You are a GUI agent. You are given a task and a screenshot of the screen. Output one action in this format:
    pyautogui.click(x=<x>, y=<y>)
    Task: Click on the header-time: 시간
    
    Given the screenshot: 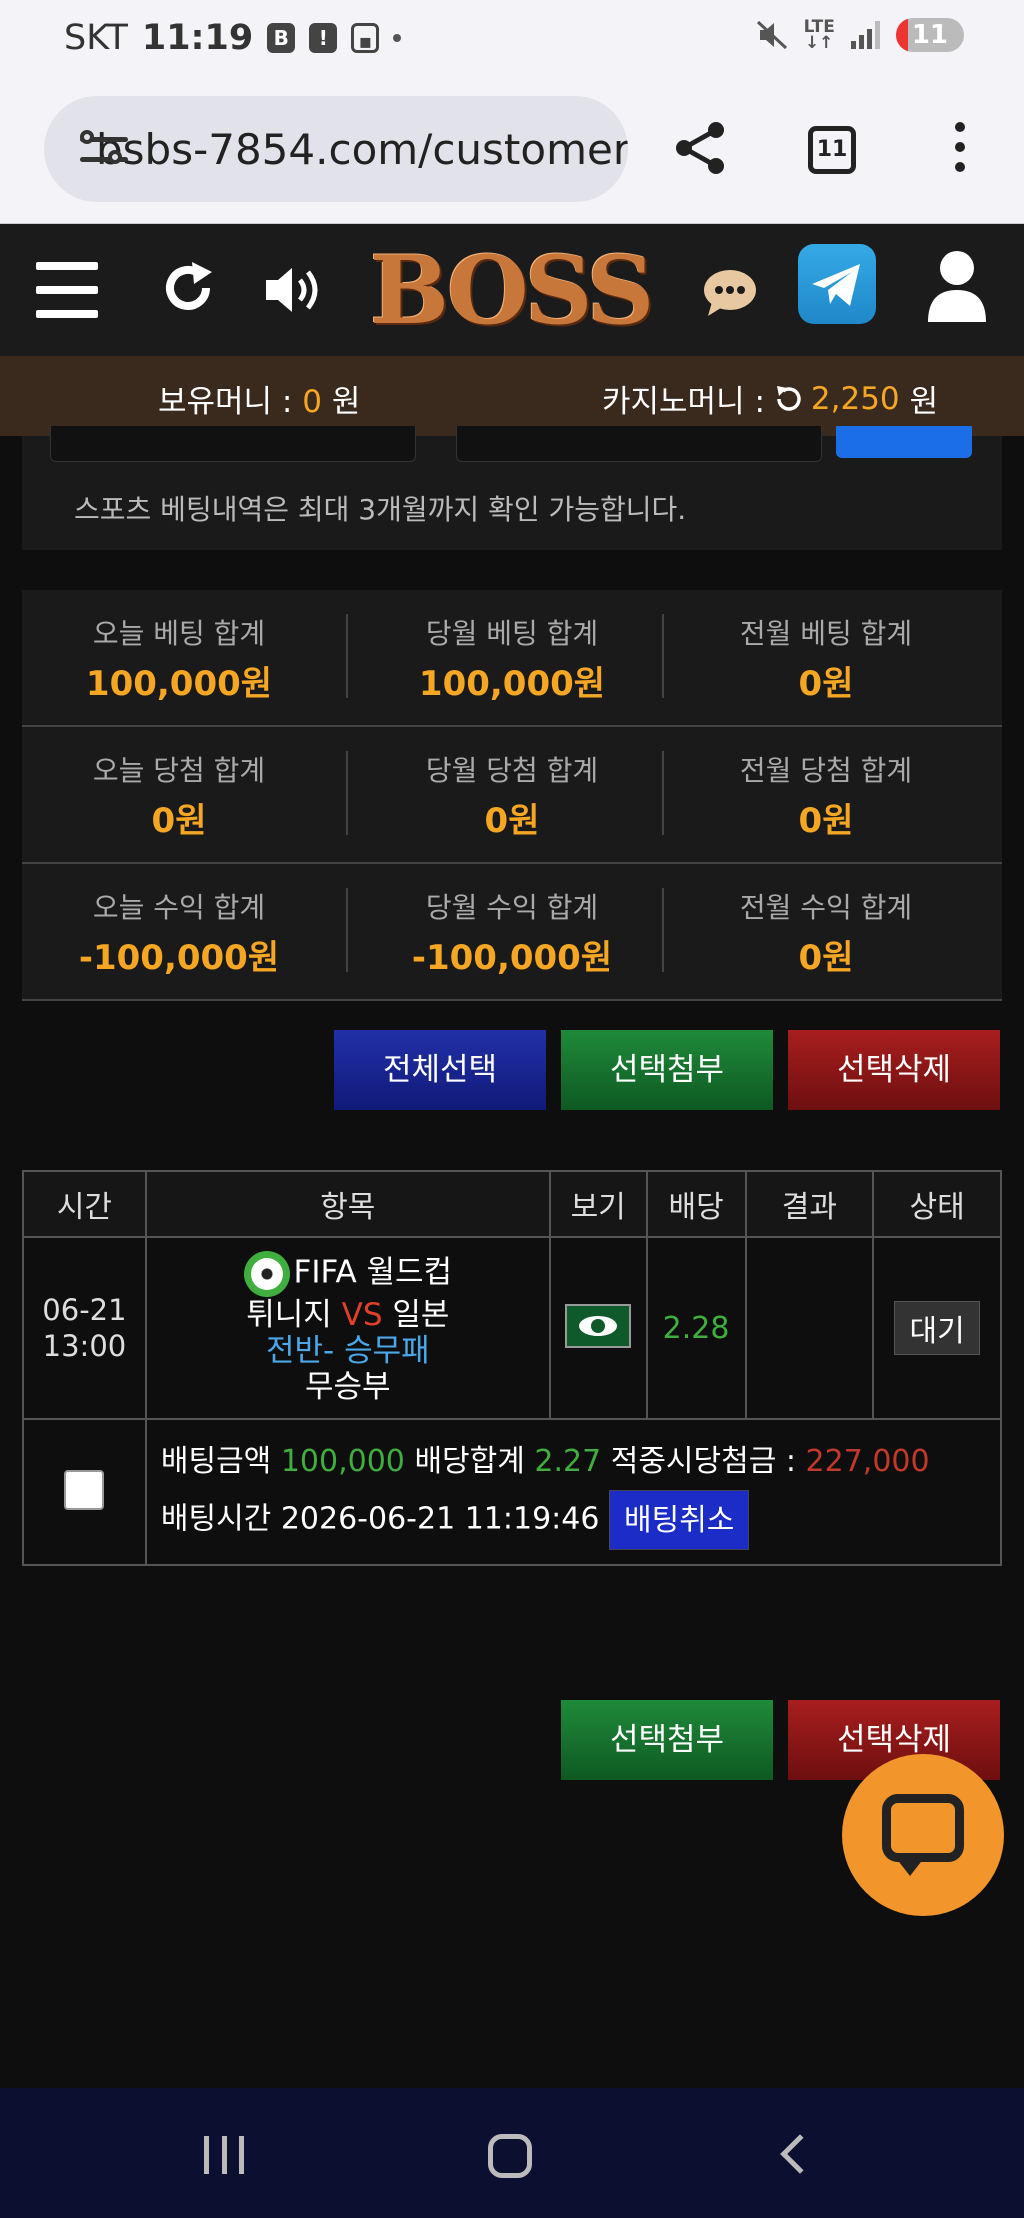 What is the action you would take?
    pyautogui.click(x=84, y=1204)
    